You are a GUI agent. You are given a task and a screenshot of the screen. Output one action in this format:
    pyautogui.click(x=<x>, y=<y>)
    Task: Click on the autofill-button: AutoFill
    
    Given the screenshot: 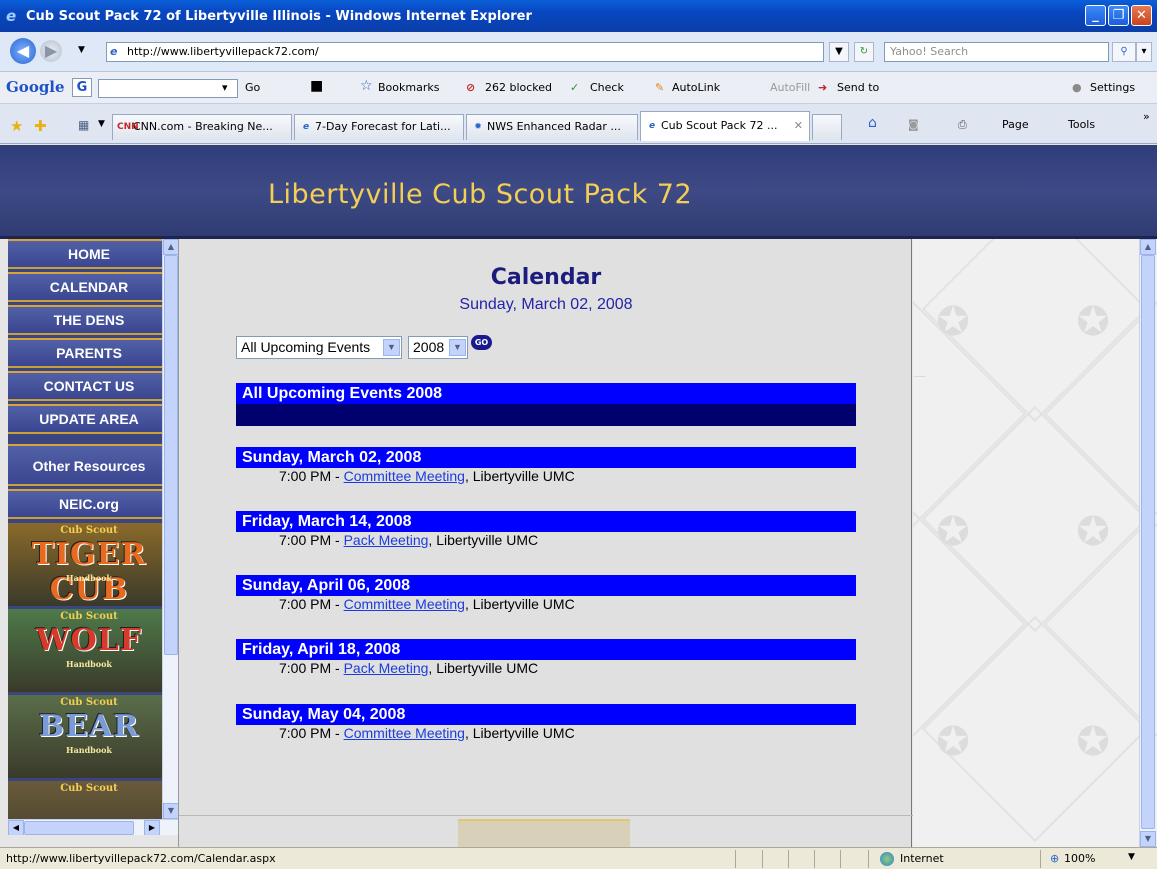 What is the action you would take?
    pyautogui.click(x=790, y=87)
    